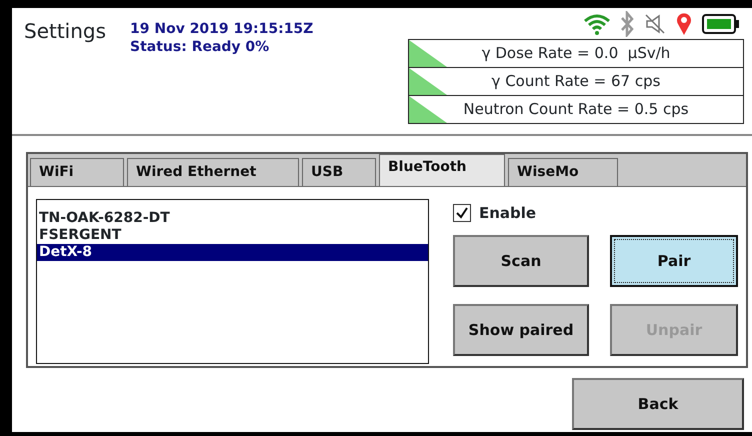 This screenshot has width=752, height=436. I want to click on action-button: Pair, so click(674, 261).